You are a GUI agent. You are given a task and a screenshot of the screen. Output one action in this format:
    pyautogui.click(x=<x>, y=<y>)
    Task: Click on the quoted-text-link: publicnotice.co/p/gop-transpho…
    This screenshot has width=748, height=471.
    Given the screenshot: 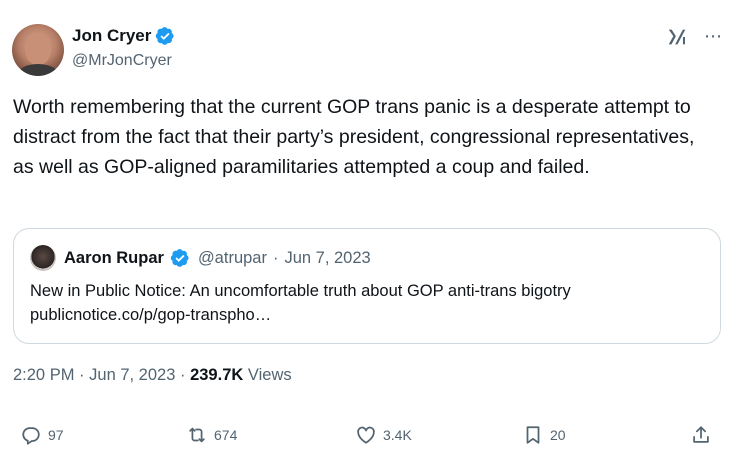 What is the action you would take?
    pyautogui.click(x=151, y=315)
    